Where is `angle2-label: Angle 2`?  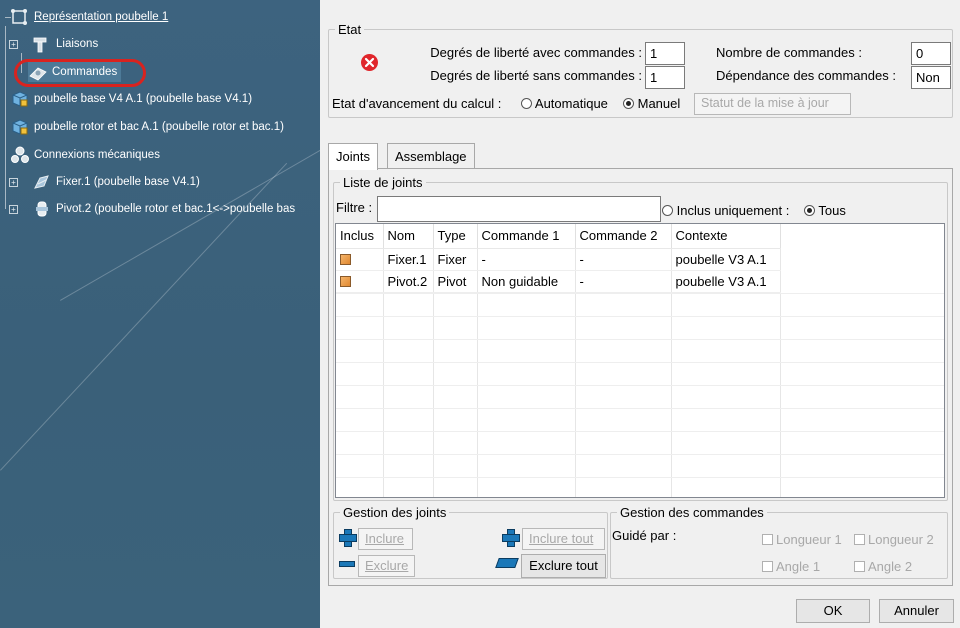
angle2-label: Angle 2 is located at coordinates (890, 566).